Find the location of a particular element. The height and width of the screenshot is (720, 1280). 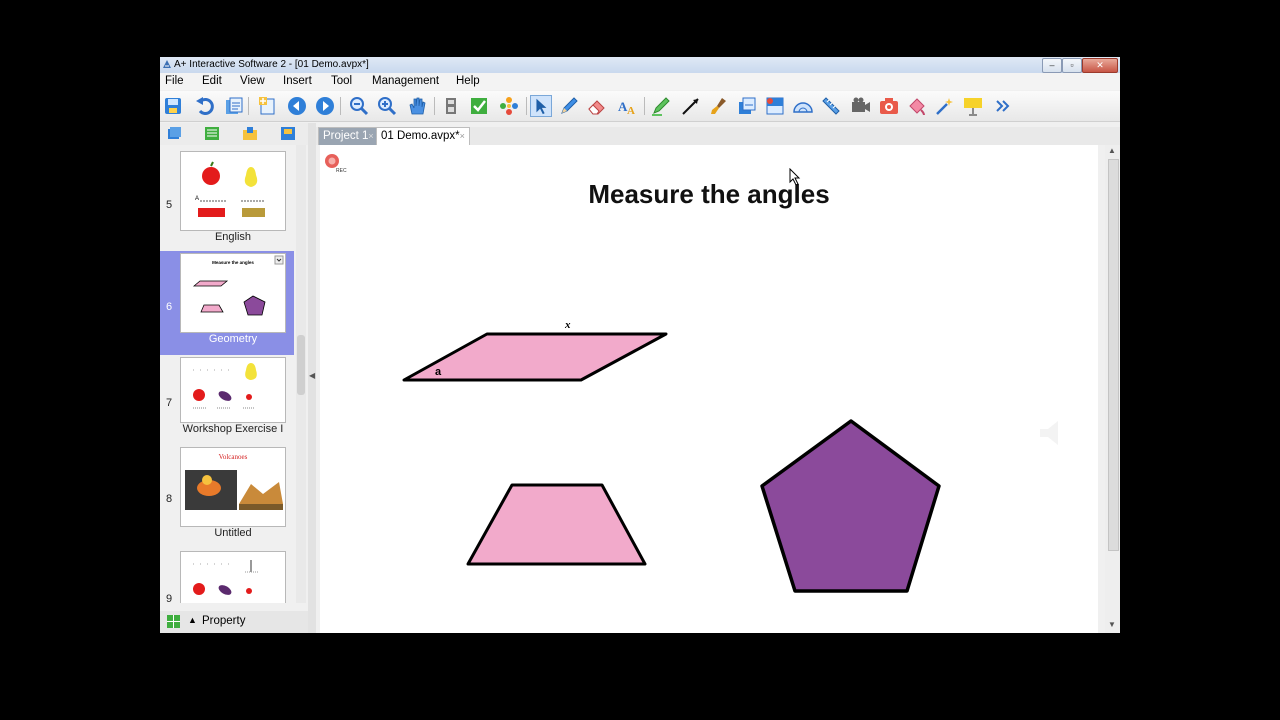

expand-arrow-icon: ▲ is located at coordinates (192, 620).